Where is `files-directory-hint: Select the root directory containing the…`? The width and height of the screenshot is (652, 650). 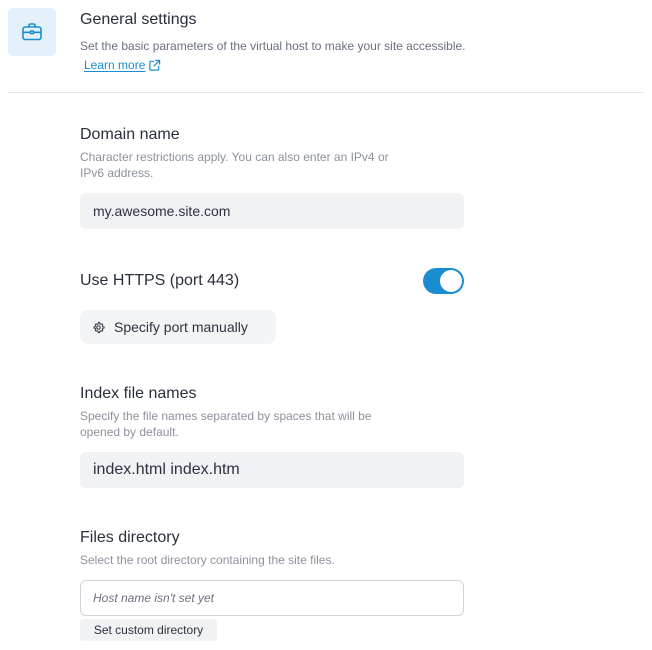
files-directory-hint: Select the root directory containing the… is located at coordinates (207, 560).